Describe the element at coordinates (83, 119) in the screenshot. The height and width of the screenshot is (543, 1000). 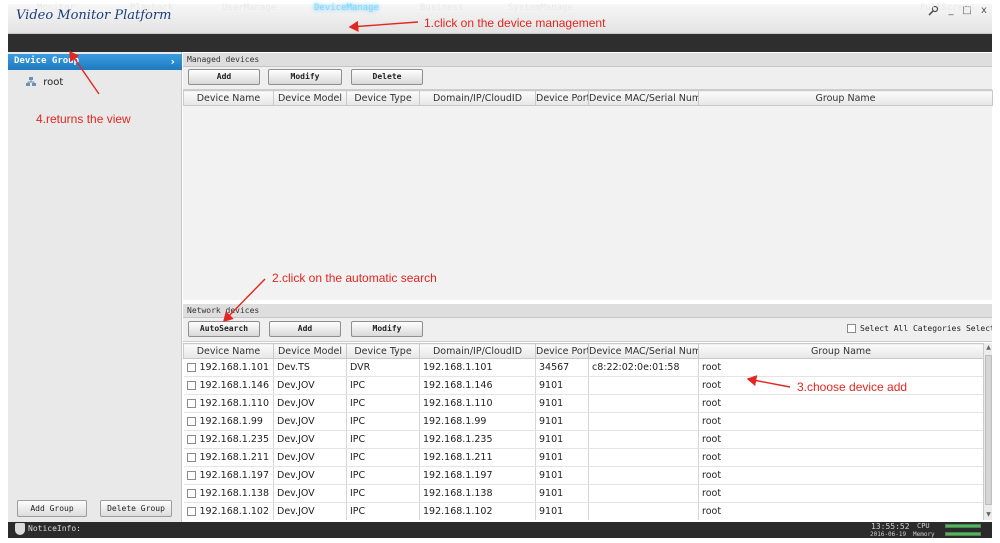
I see `annotation-4: 4.returns the view` at that location.